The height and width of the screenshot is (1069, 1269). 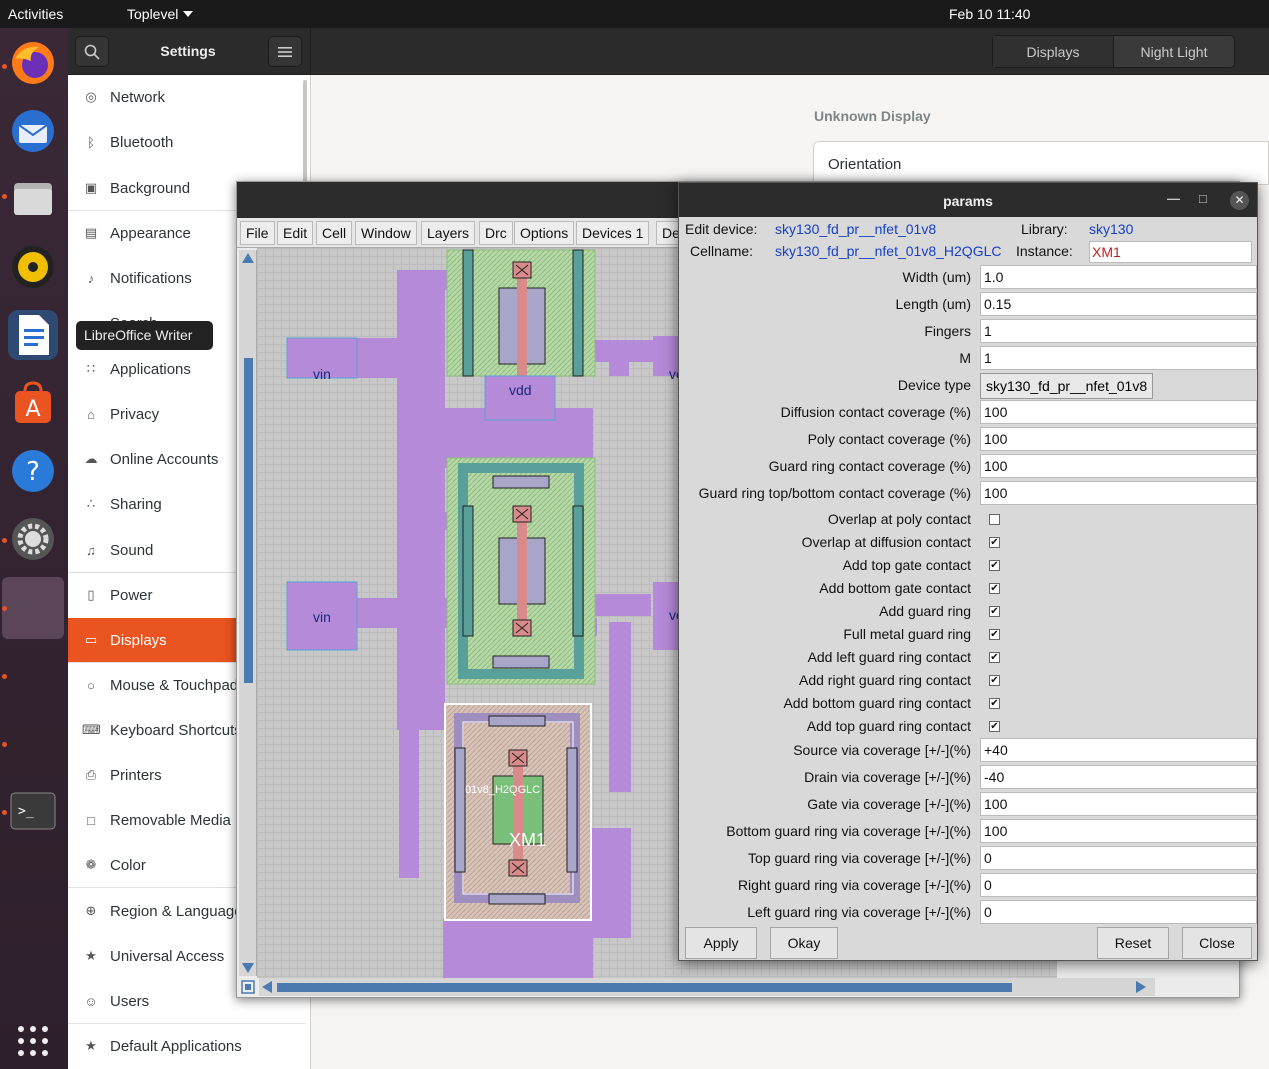 What do you see at coordinates (1118, 358) in the screenshot?
I see `m-field: 1` at bounding box center [1118, 358].